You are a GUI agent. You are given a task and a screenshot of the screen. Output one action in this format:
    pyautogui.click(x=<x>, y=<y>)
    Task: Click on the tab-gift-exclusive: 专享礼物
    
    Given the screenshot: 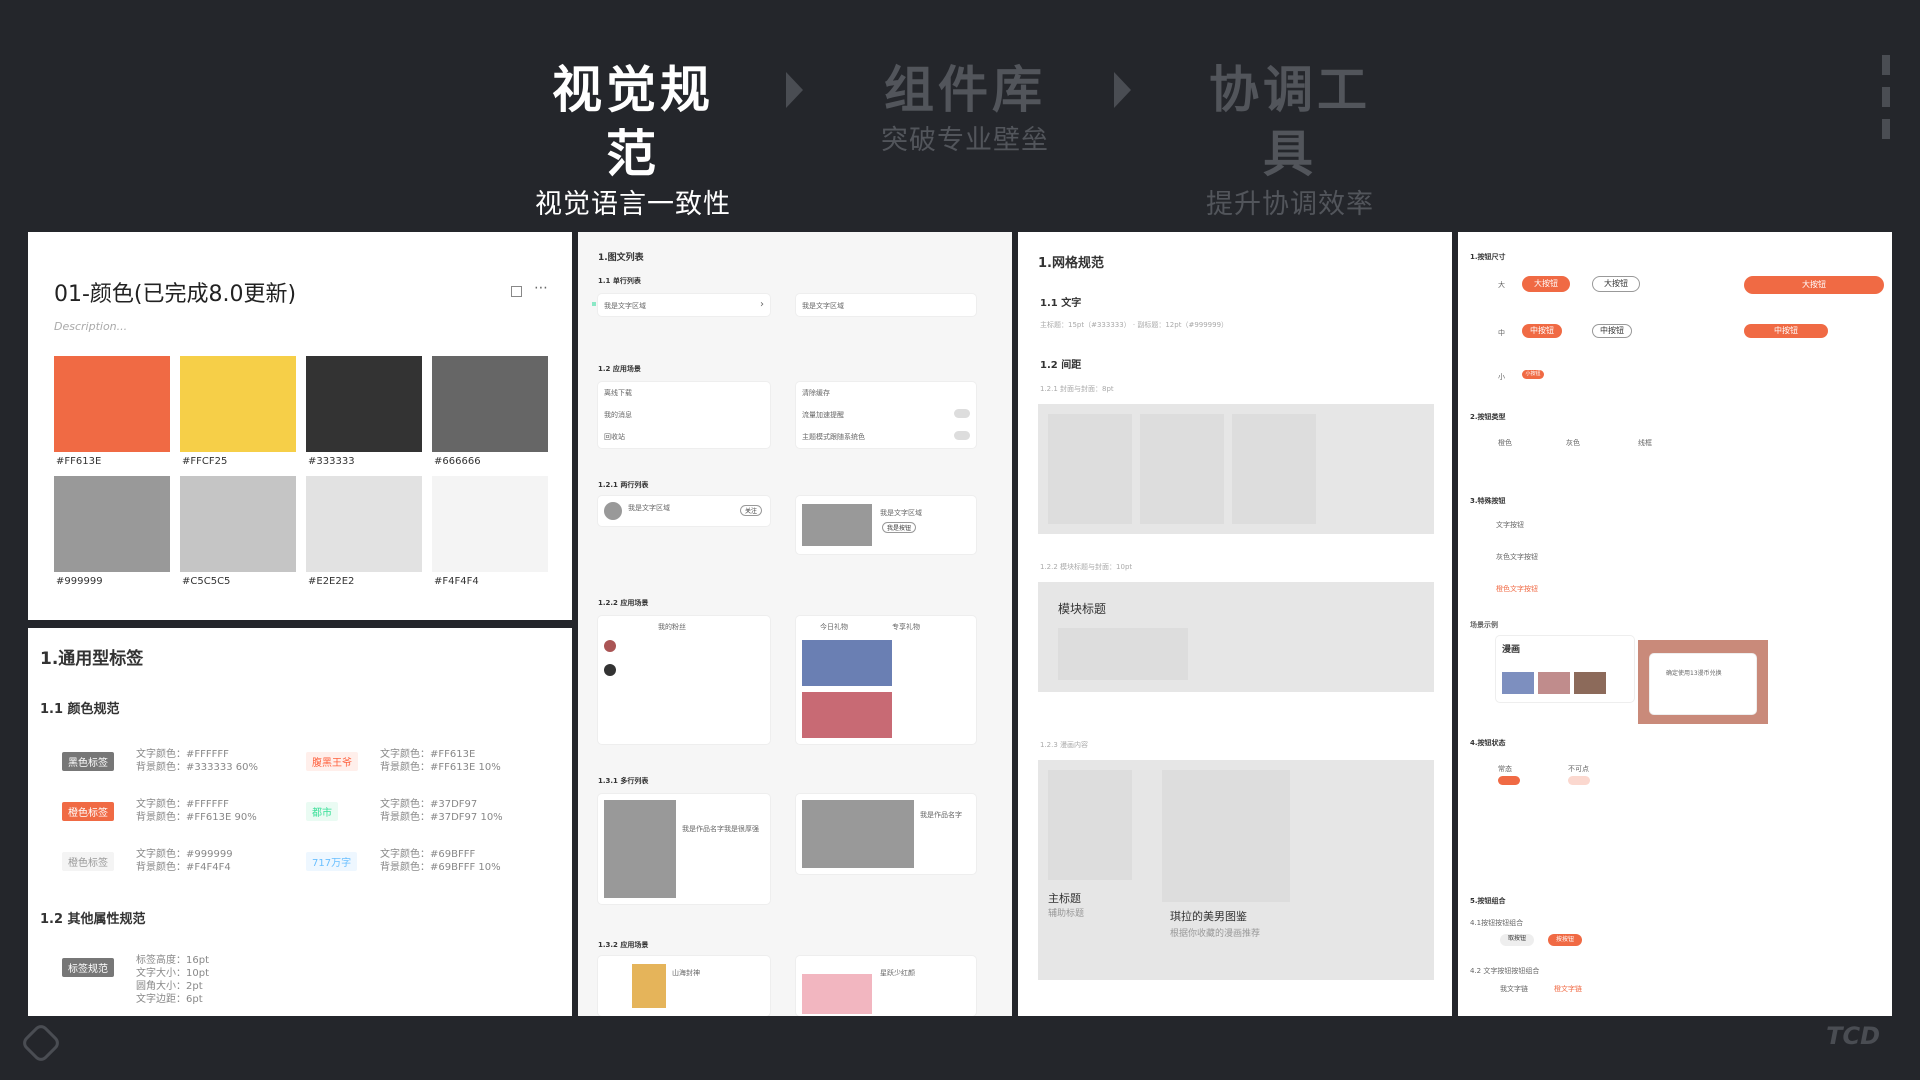 What is the action you would take?
    pyautogui.click(x=906, y=627)
    